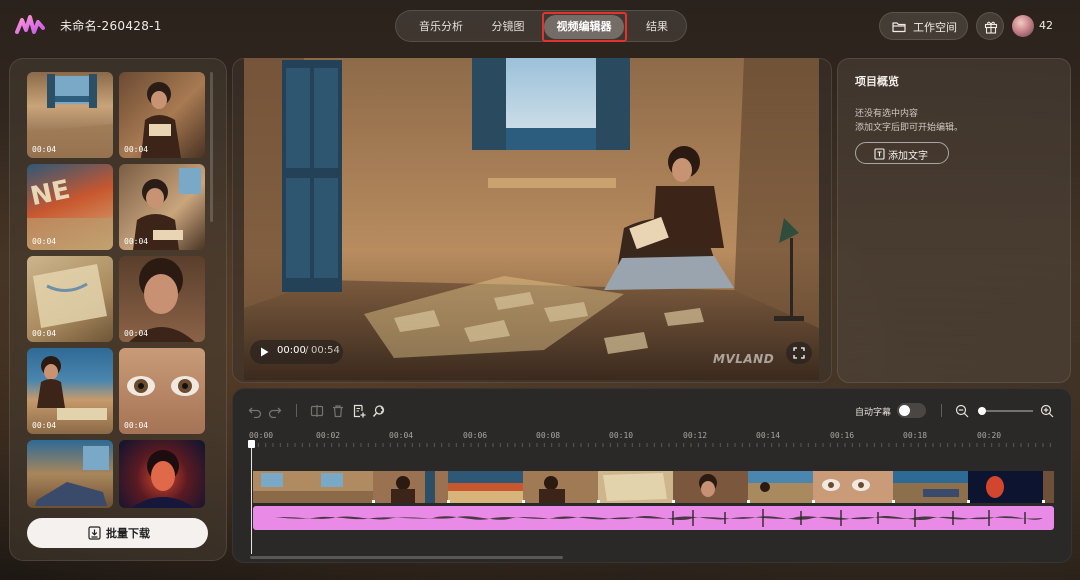 This screenshot has height=580, width=1080. I want to click on waveform-logo-icon, so click(30, 26).